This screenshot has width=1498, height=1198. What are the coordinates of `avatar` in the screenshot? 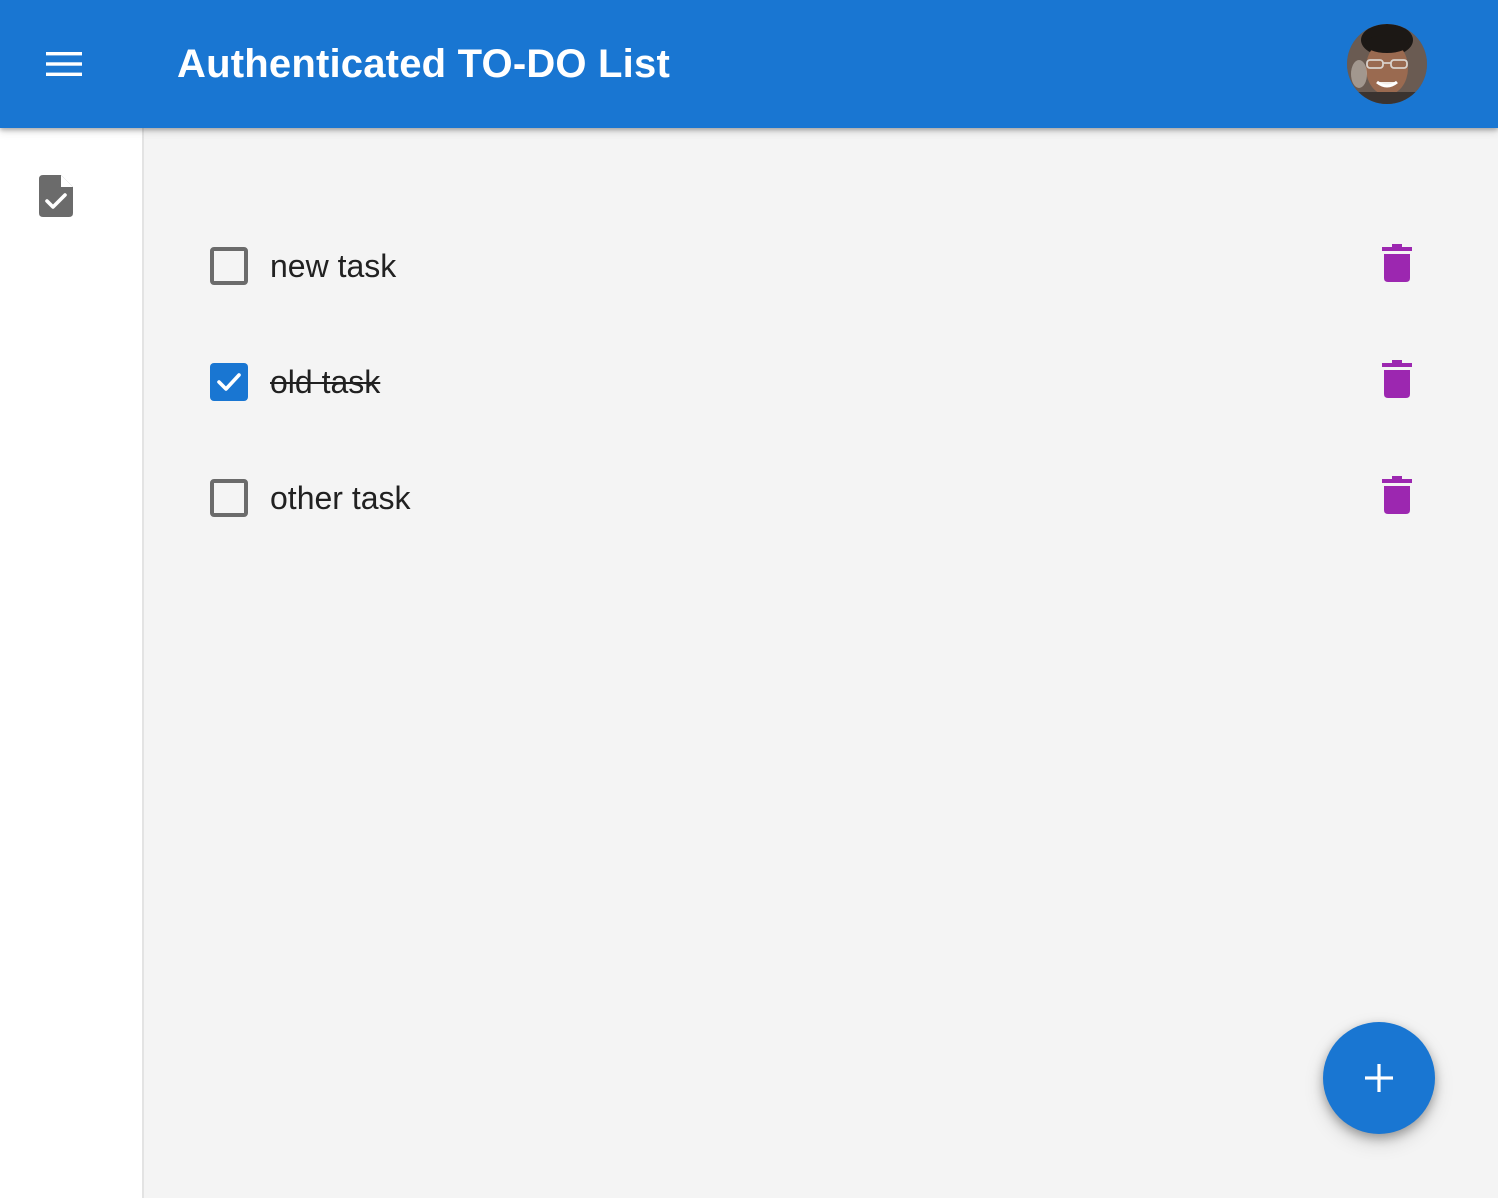 It's located at (1387, 64).